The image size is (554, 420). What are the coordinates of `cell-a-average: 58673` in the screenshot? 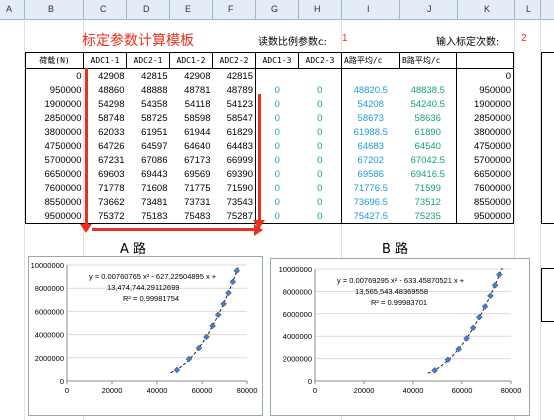 It's located at (371, 118).